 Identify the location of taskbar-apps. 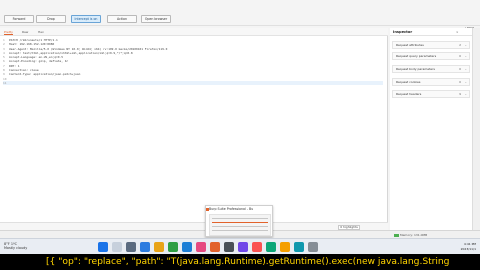
(248, 247).